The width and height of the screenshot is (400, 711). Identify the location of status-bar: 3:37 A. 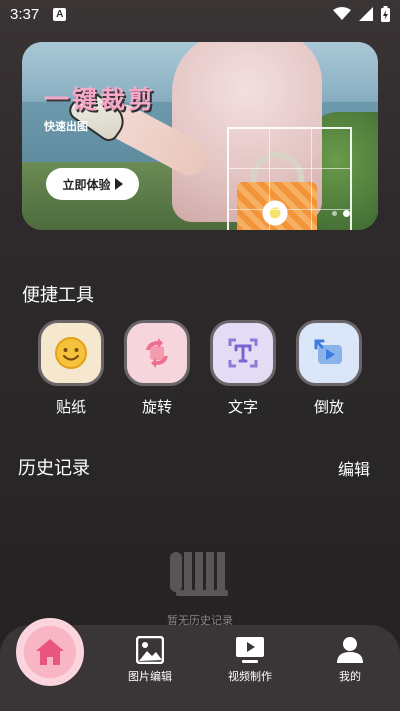
(200, 14).